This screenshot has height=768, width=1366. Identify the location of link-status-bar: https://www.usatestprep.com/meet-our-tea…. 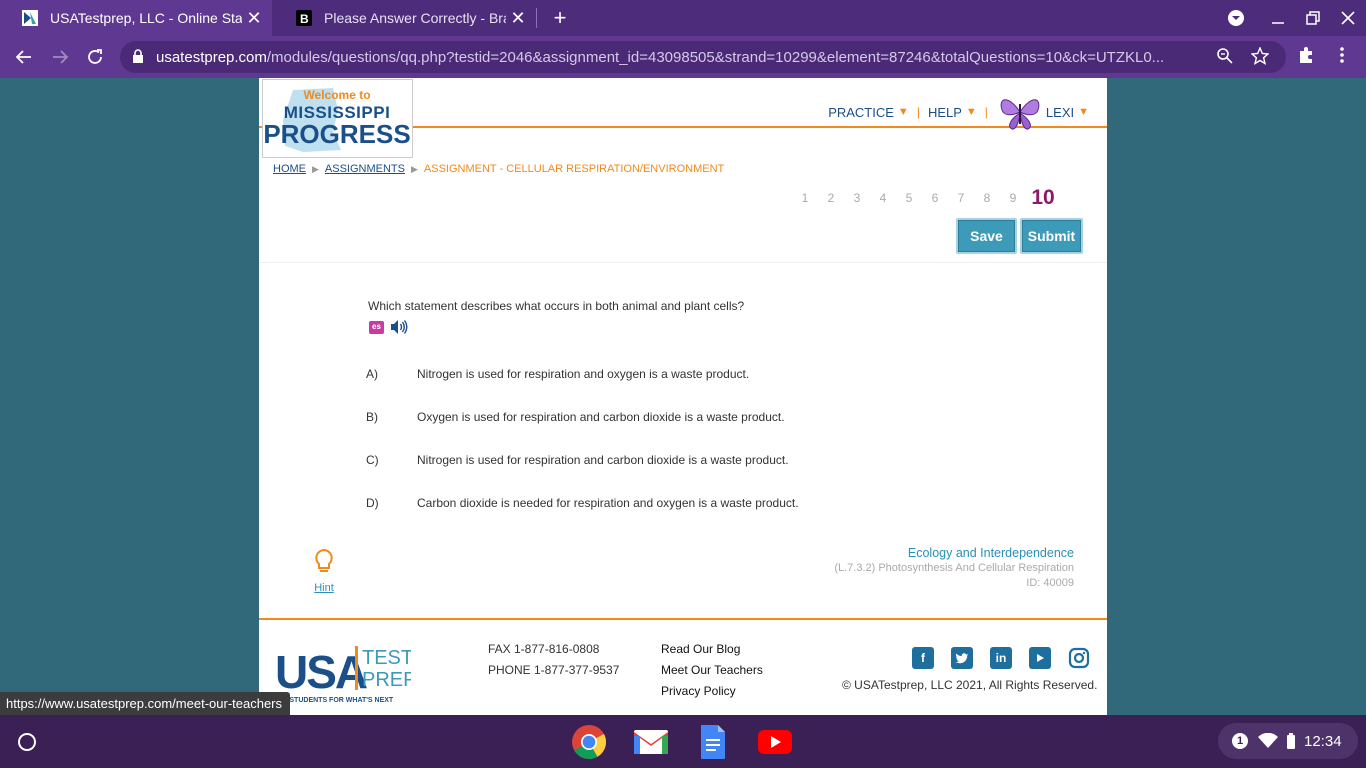
(145, 703).